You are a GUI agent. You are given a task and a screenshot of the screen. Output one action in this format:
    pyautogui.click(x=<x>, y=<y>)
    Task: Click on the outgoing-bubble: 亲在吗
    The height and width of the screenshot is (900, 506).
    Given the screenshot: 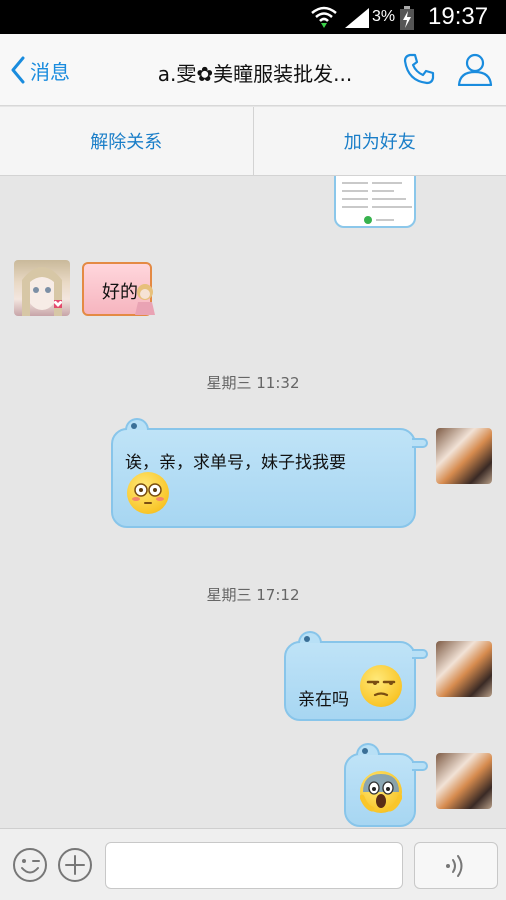 What is the action you would take?
    pyautogui.click(x=356, y=676)
    